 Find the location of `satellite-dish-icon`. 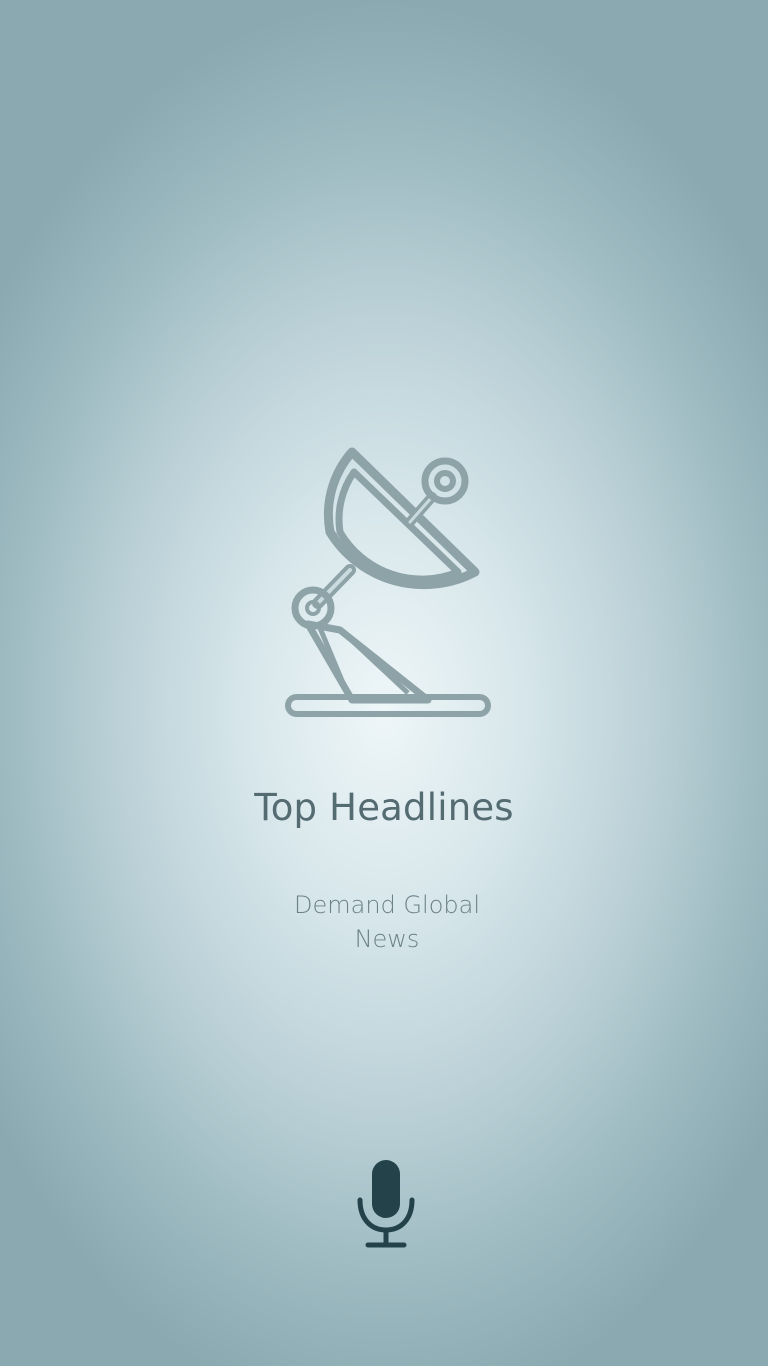

satellite-dish-icon is located at coordinates (388, 582).